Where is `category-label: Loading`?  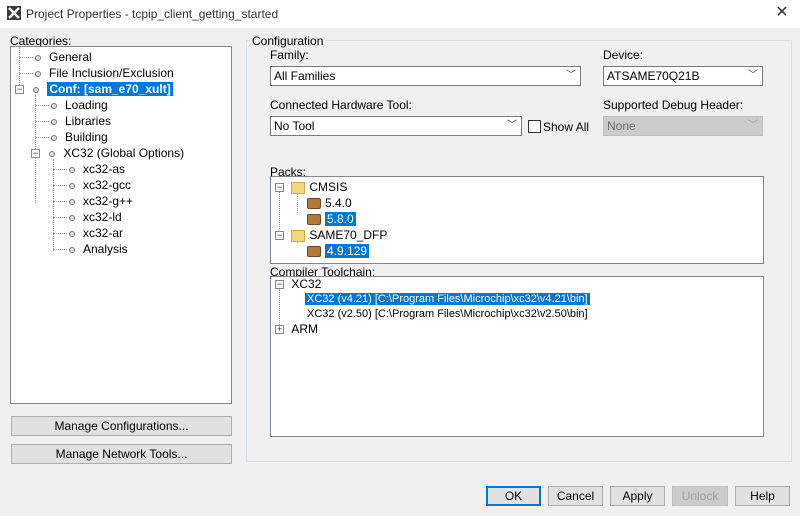
category-label: Loading is located at coordinates (86, 105).